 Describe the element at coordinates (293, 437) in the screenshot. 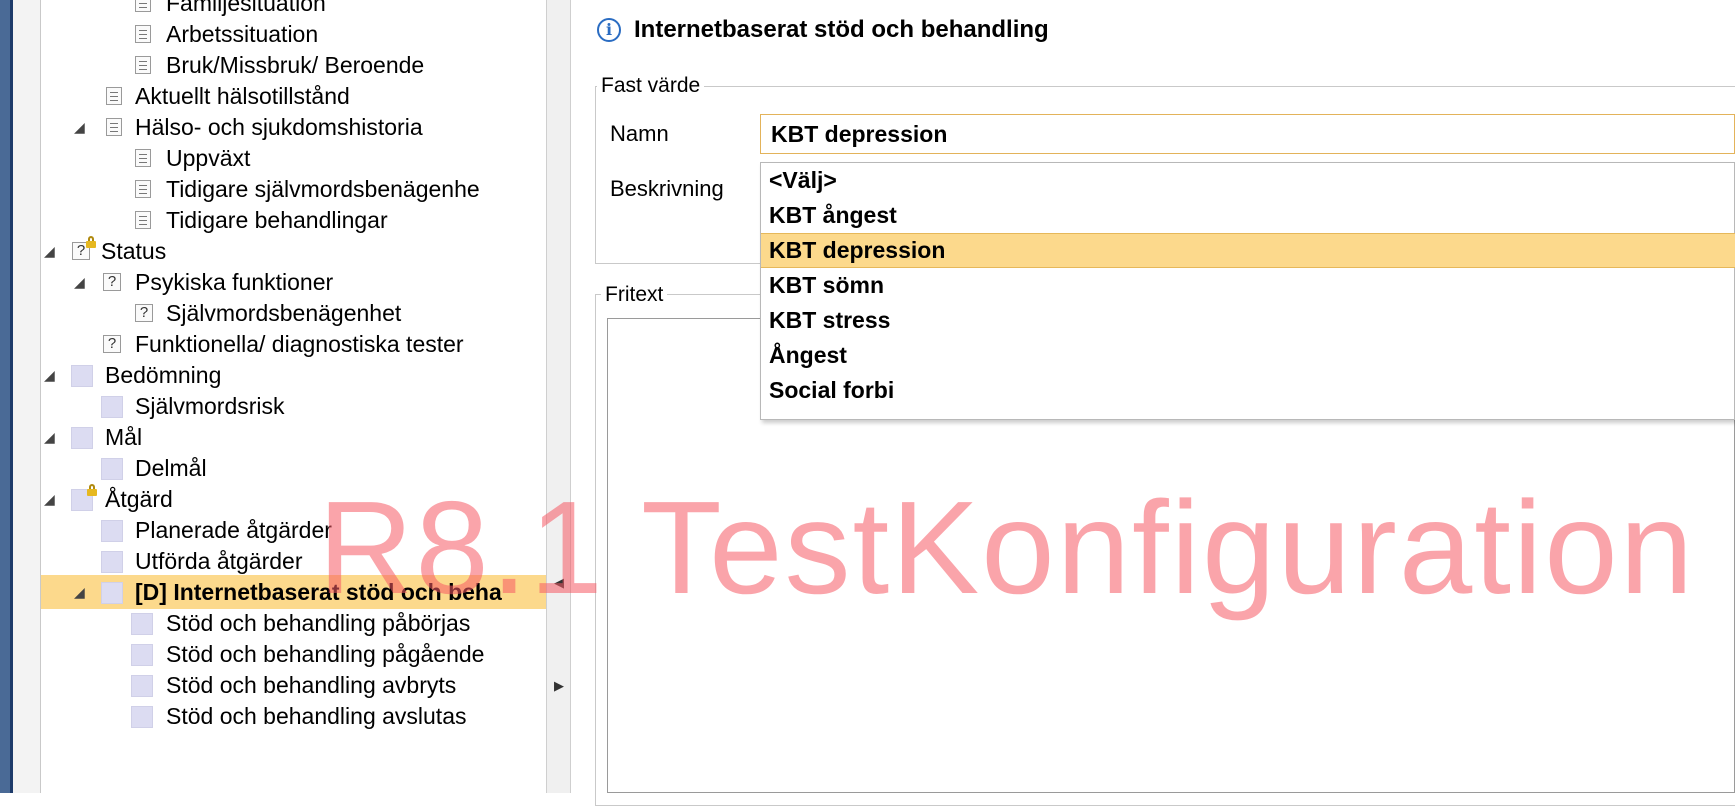

I see `tree-item-mal: ◢ Mål` at that location.